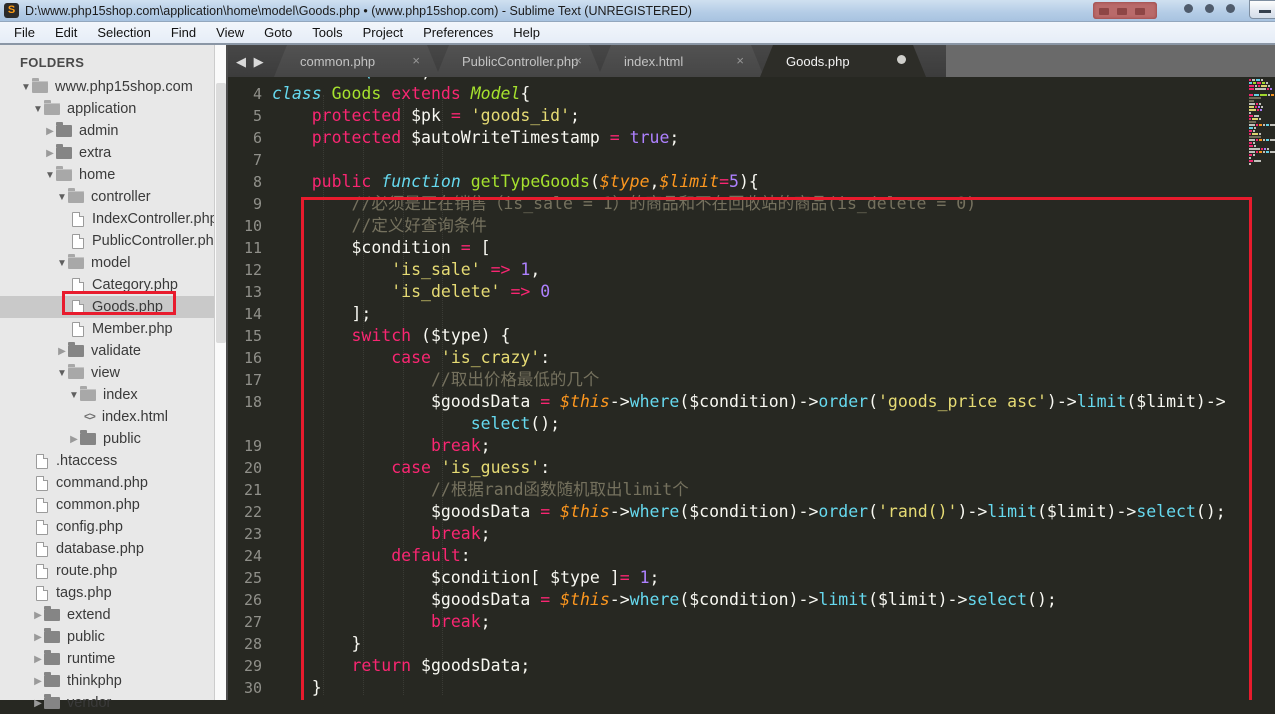 This screenshot has height=714, width=1275. What do you see at coordinates (66, 32) in the screenshot?
I see `menu-item-edit: Edit` at bounding box center [66, 32].